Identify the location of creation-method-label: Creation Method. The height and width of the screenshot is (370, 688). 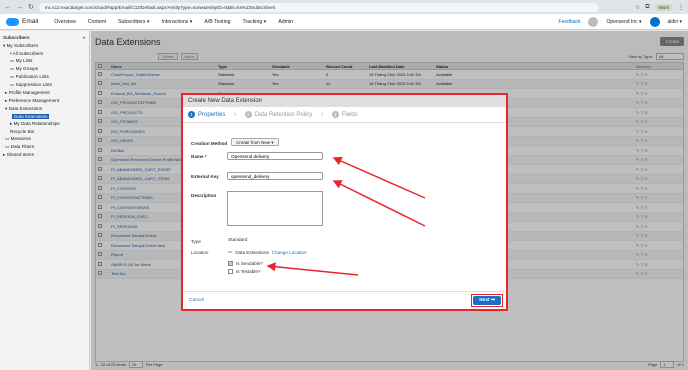
(209, 143).